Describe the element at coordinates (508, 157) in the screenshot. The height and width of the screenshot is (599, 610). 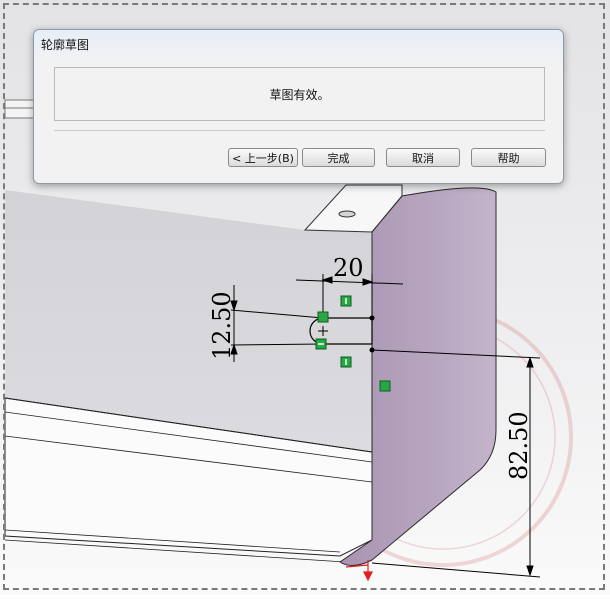
I see `help-button: 帮助` at that location.